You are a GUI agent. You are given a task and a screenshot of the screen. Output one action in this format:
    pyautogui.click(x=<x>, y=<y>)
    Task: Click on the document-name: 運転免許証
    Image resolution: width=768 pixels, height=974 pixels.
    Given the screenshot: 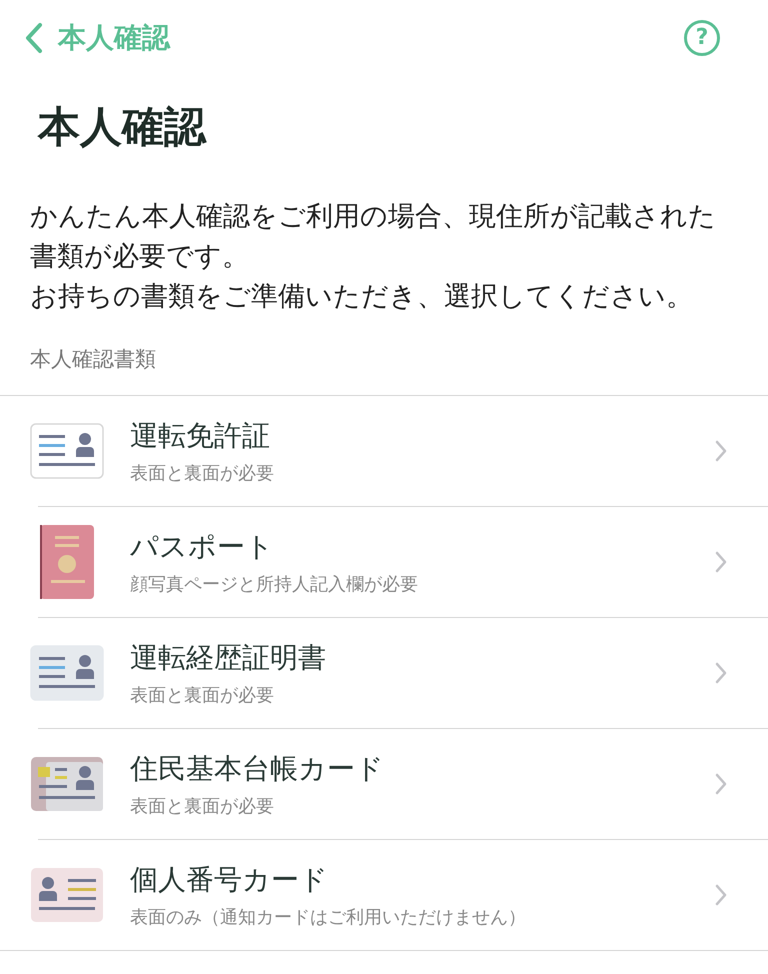 What is the action you would take?
    pyautogui.click(x=200, y=436)
    